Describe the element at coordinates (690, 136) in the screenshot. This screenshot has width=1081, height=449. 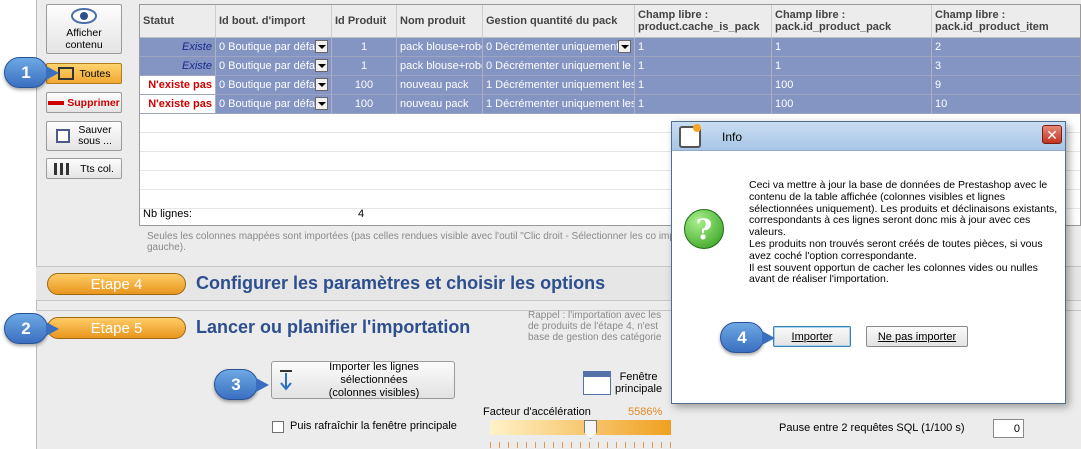
I see `app-icon` at that location.